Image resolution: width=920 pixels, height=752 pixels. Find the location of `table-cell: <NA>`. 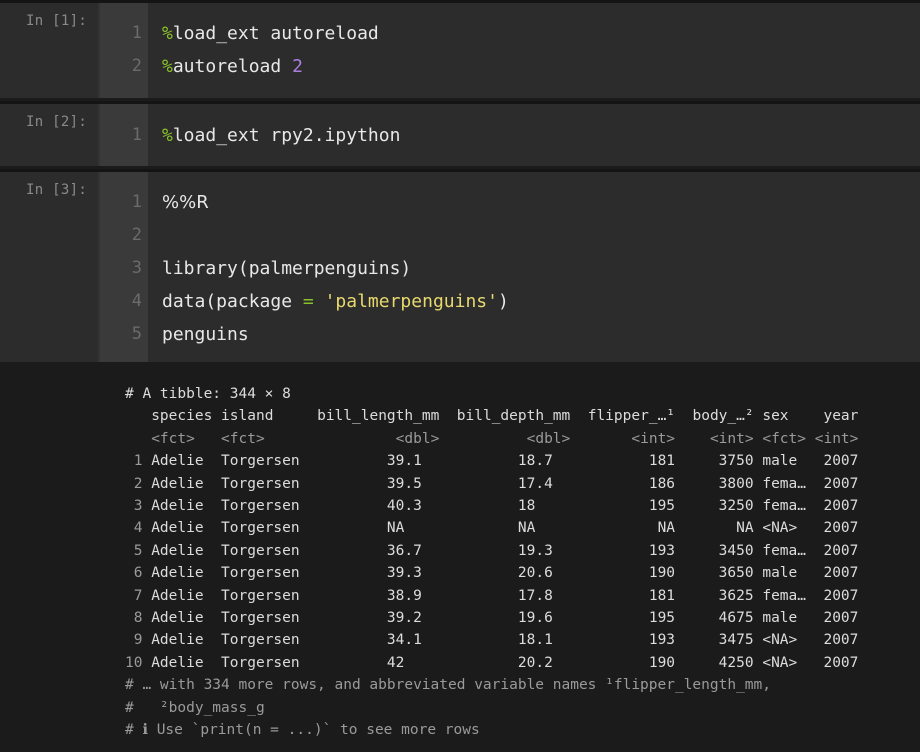

table-cell: <NA> is located at coordinates (779, 640).